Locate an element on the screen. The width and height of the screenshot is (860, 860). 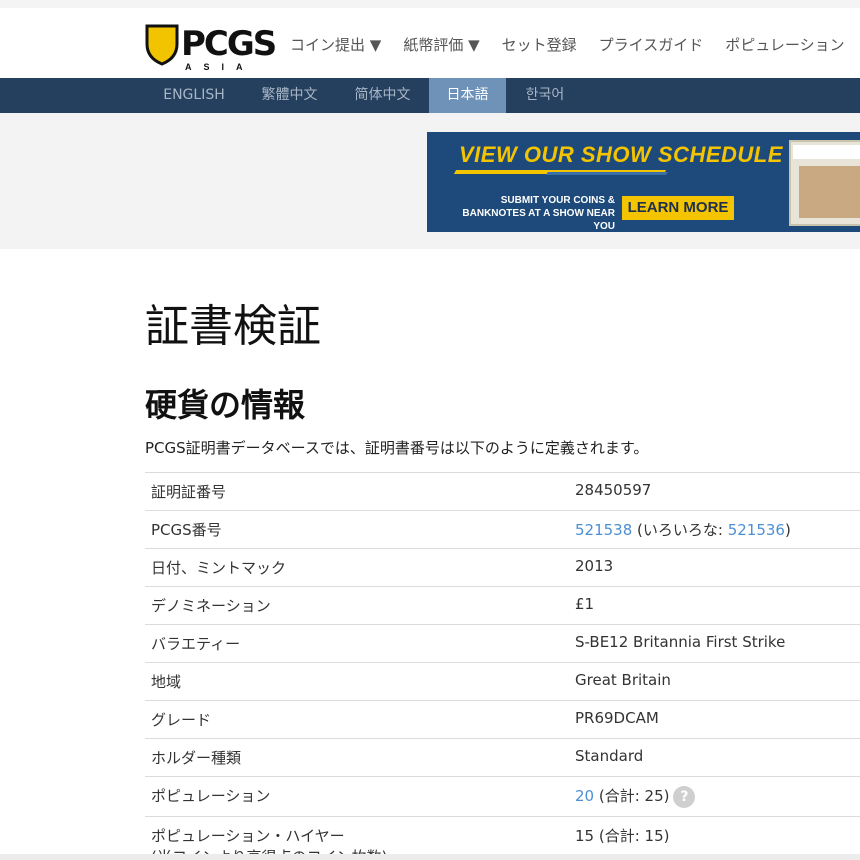
row-value: £1 is located at coordinates (714, 605).